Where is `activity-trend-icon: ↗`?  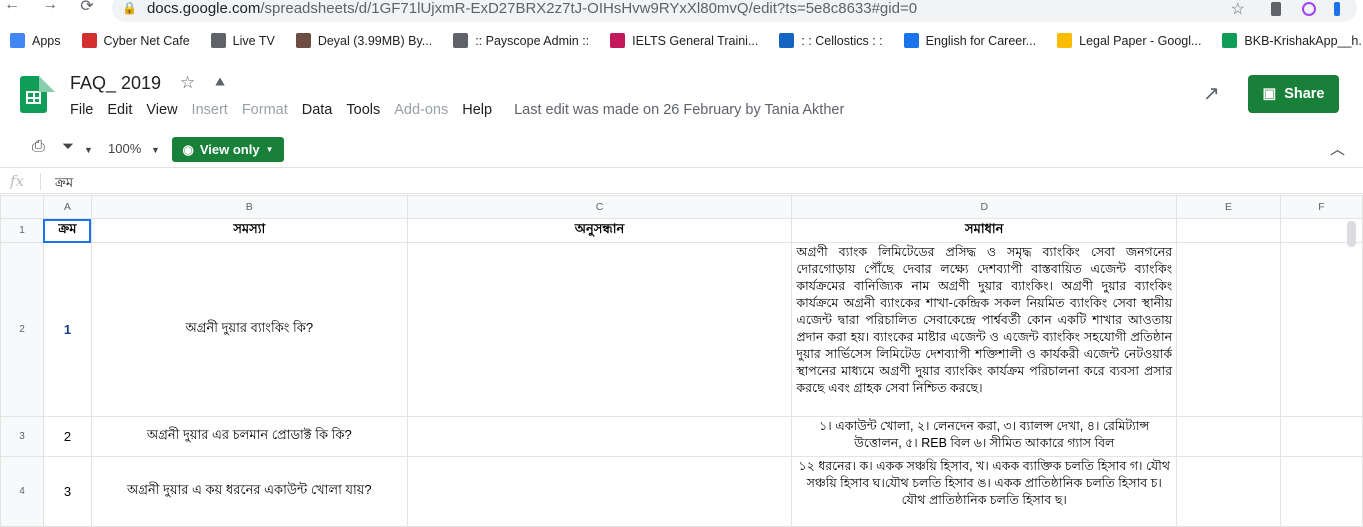 activity-trend-icon: ↗ is located at coordinates (1211, 93).